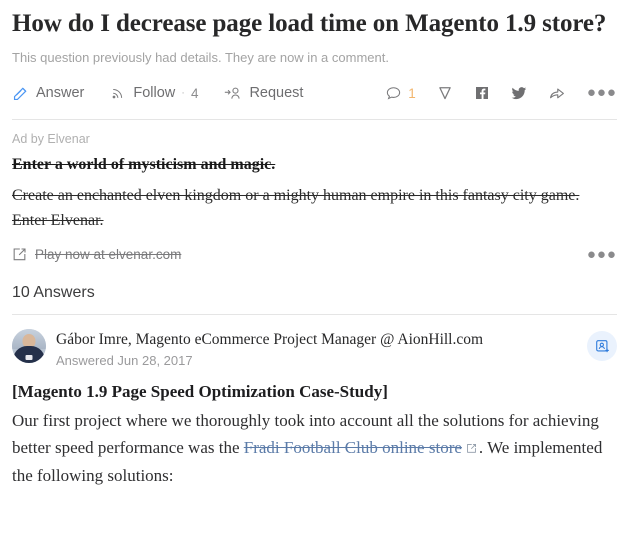  I want to click on follow-user-button, so click(602, 346).